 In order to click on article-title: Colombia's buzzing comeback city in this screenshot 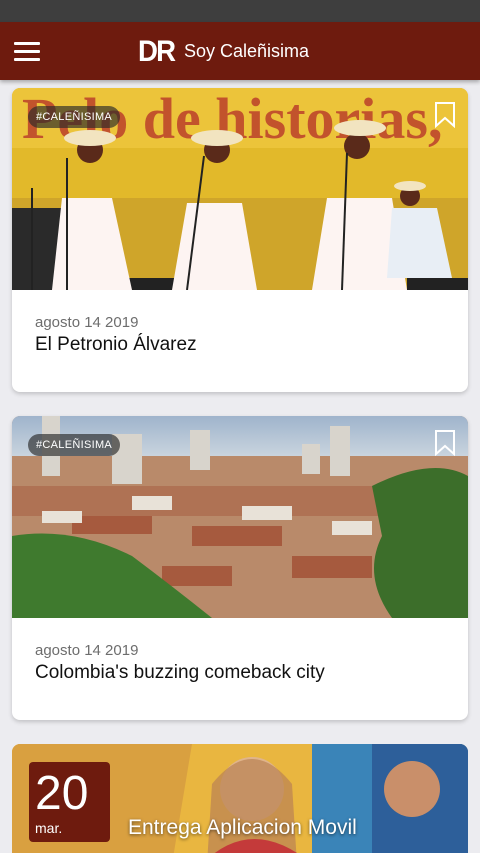, I will do `click(240, 673)`.